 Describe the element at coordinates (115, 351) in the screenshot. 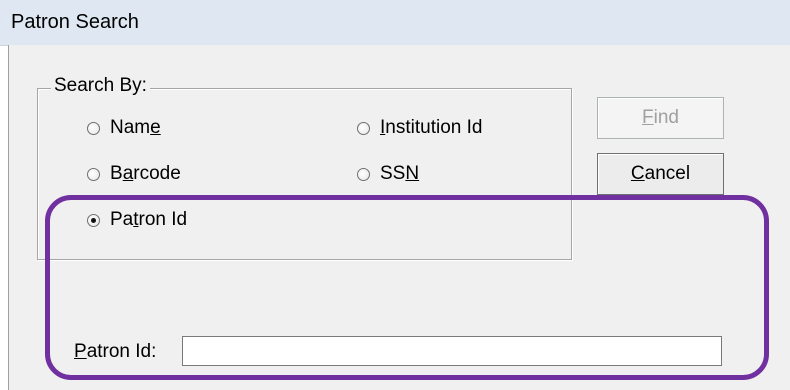

I see `patron-id-field-label: Patron Id:` at that location.